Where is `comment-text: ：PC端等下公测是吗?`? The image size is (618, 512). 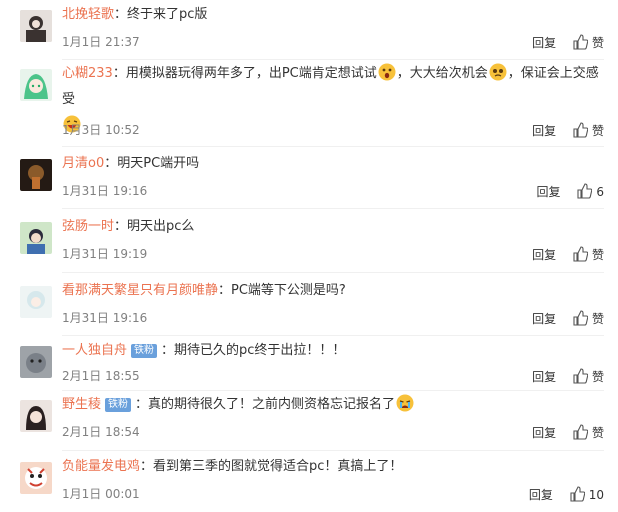 comment-text: ：PC端等下公测是吗? is located at coordinates (282, 290).